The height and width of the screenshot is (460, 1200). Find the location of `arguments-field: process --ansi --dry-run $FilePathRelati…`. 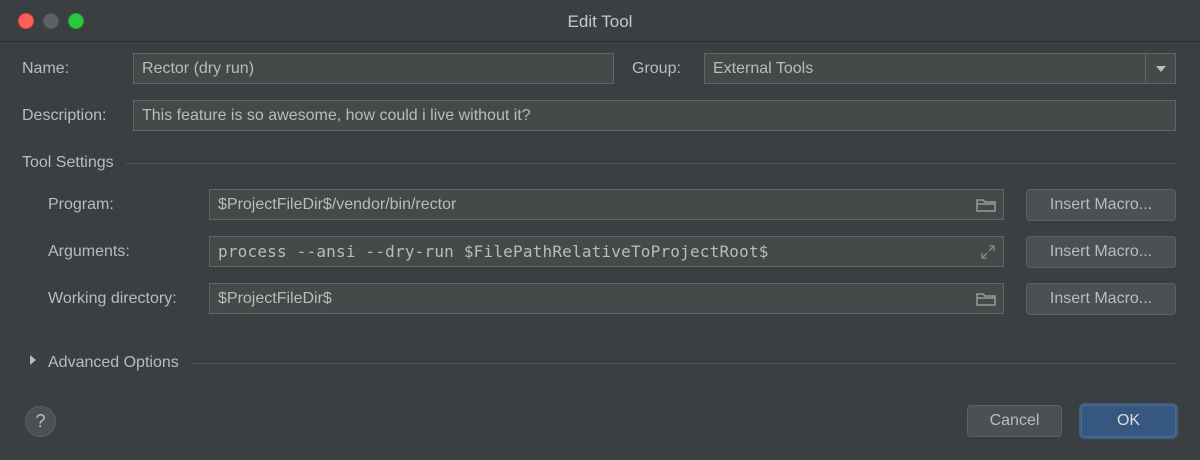

arguments-field: process --ansi --dry-run $FilePathRelati… is located at coordinates (606, 251).